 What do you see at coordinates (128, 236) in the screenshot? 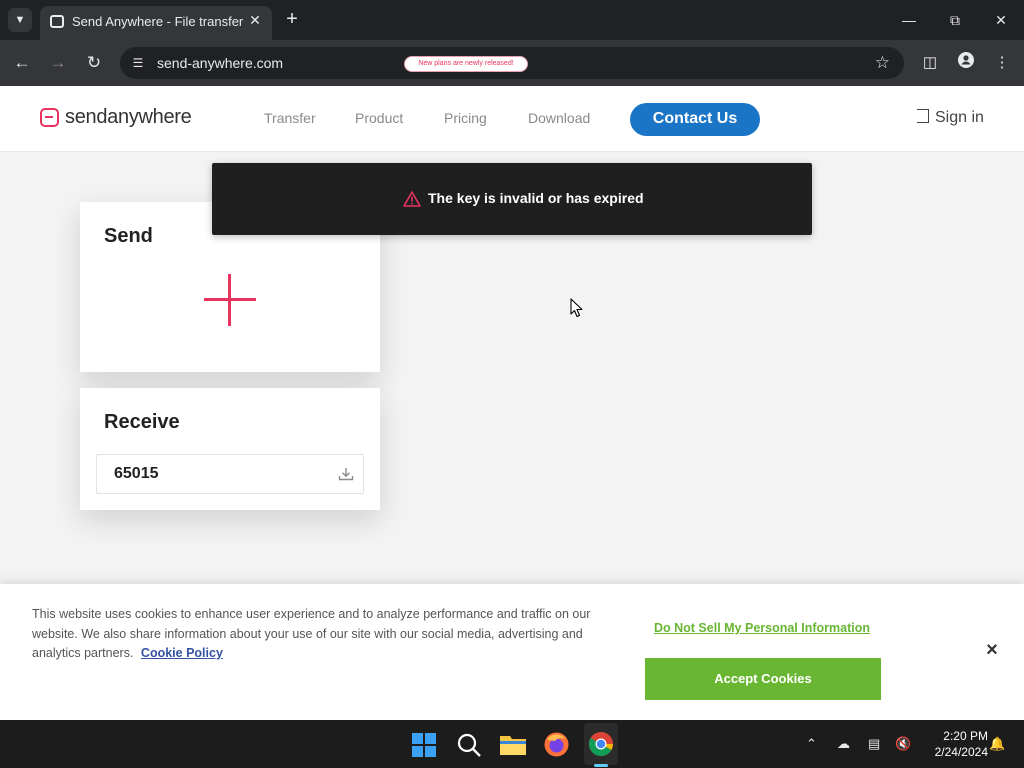
I see `send-title: Send` at bounding box center [128, 236].